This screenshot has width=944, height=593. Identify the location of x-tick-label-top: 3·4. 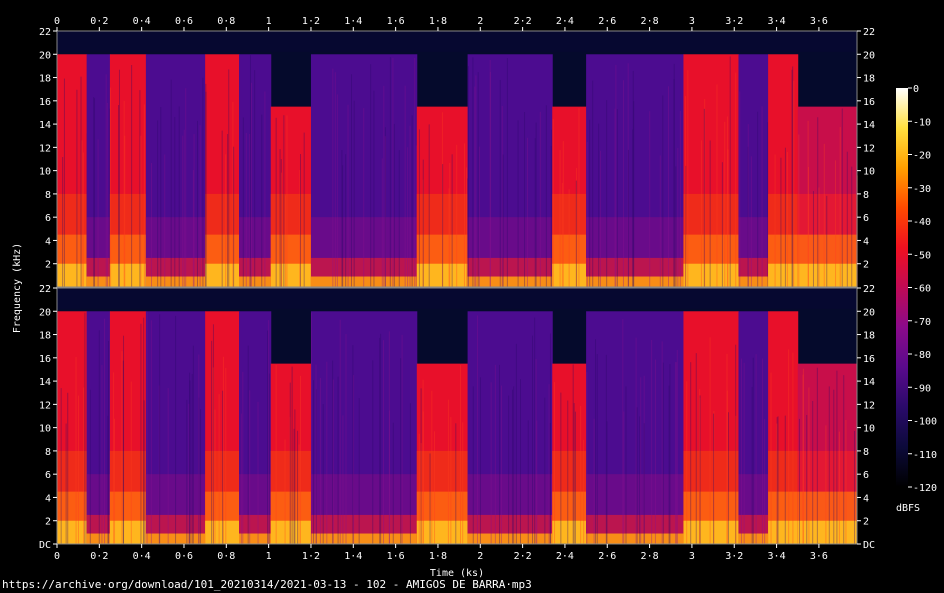
(777, 21).